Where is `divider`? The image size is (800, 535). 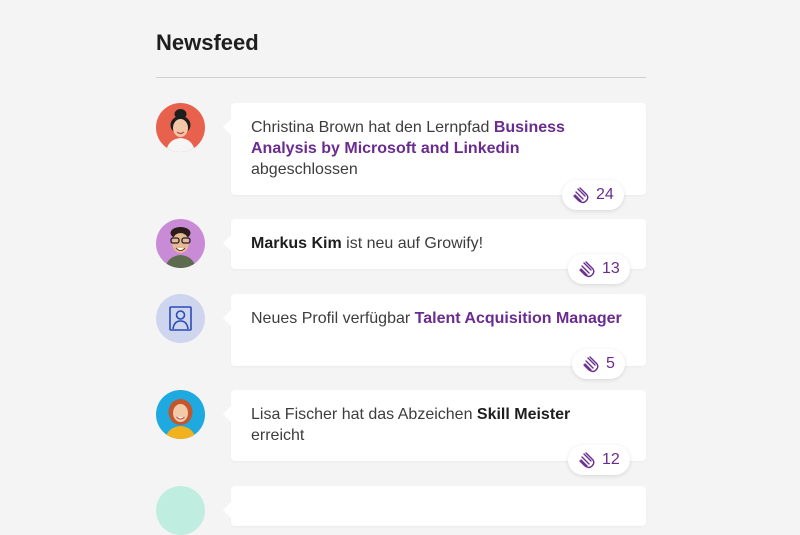
divider is located at coordinates (401, 77).